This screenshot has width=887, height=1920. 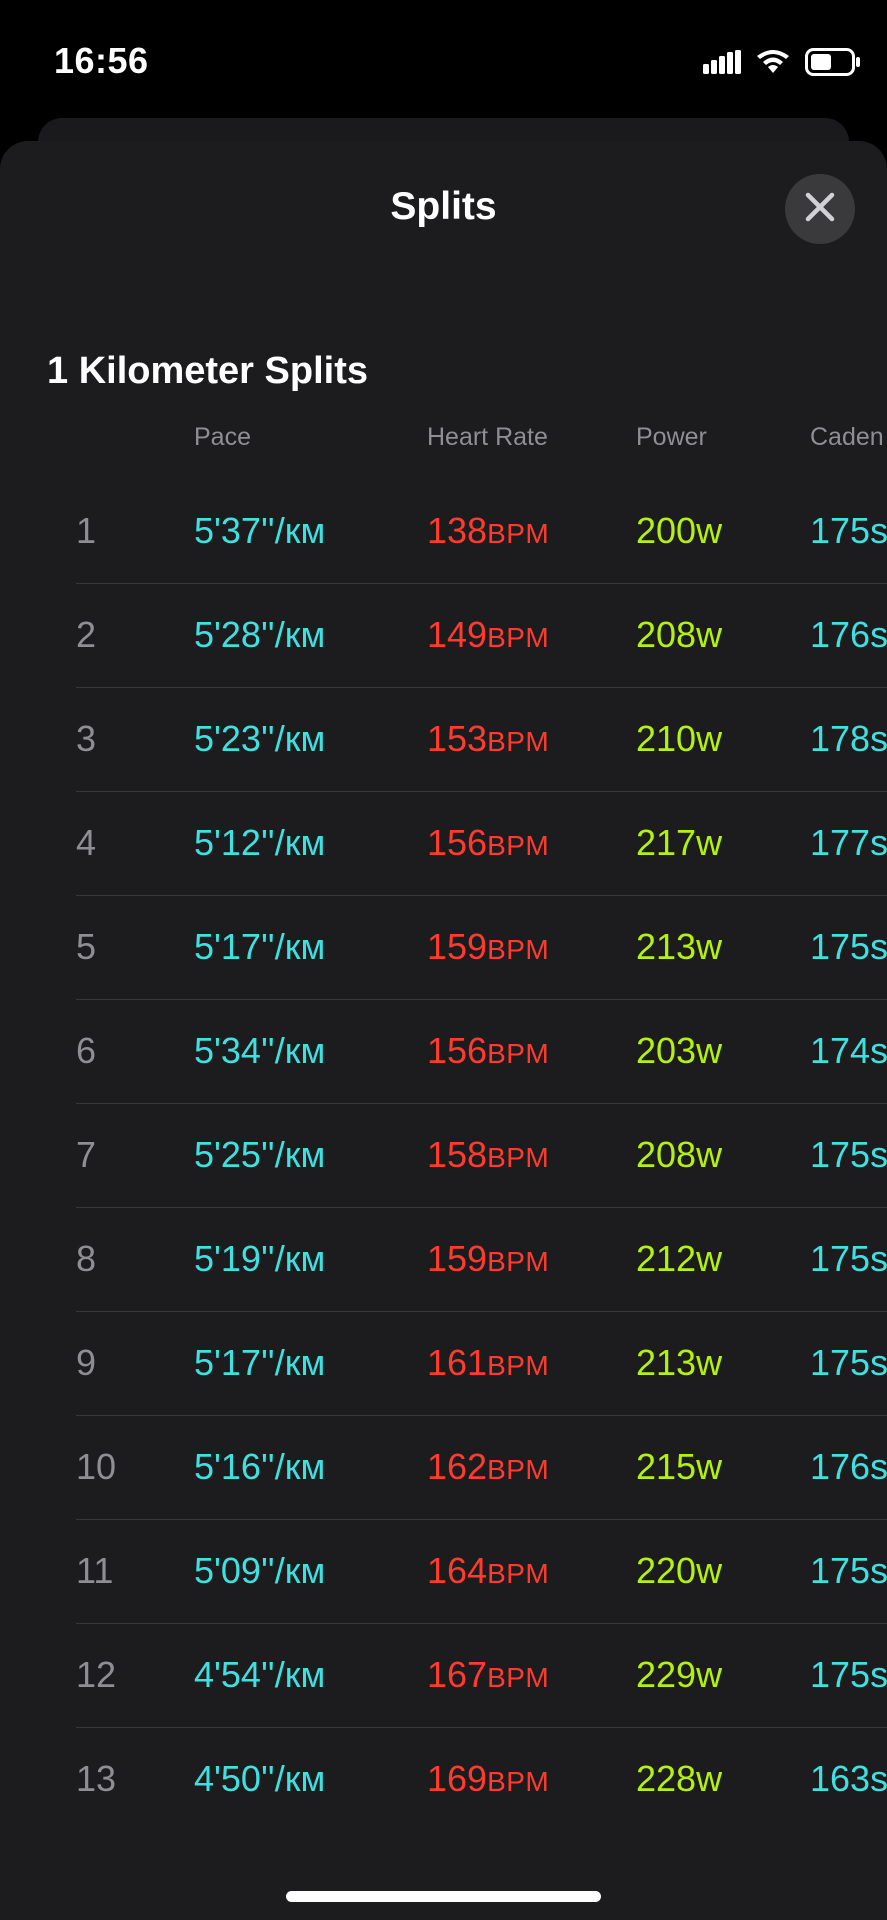 I want to click on split-heart-rate: 162BPM, so click(x=488, y=1467).